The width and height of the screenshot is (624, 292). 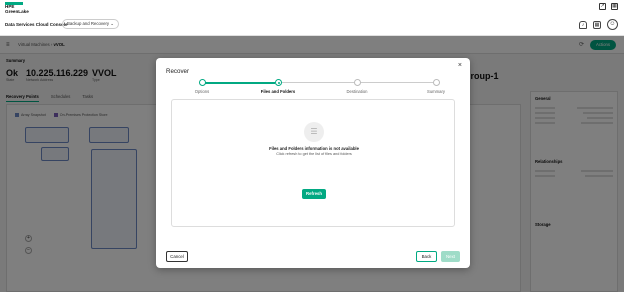 I want to click on refresh-button: Refresh, so click(x=314, y=194).